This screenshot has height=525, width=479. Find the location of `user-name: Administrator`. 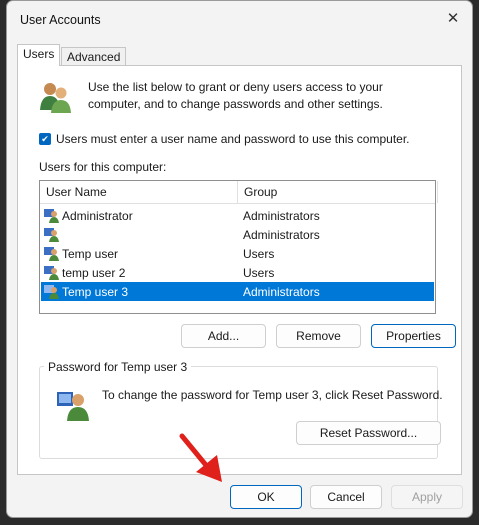

user-name: Administrator is located at coordinates (97, 216).